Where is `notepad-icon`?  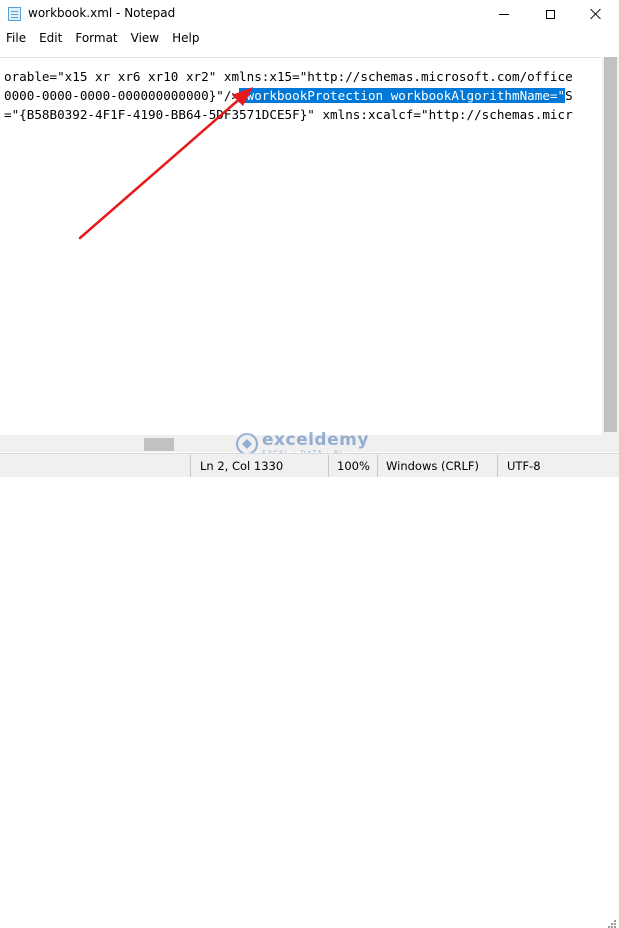 notepad-icon is located at coordinates (14, 14).